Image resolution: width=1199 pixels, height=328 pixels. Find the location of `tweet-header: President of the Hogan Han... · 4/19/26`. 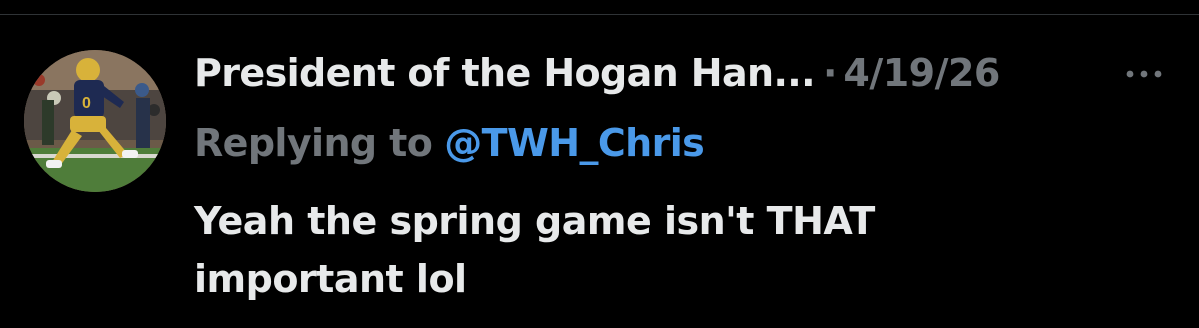

tweet-header: President of the Hogan Han... · 4/19/26 is located at coordinates (597, 73).